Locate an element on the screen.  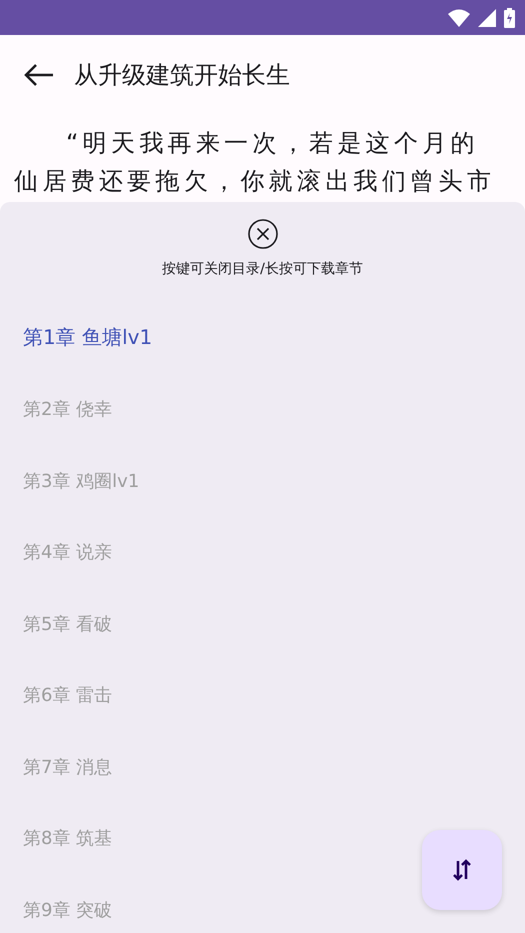
signal-icon is located at coordinates (487, 17).